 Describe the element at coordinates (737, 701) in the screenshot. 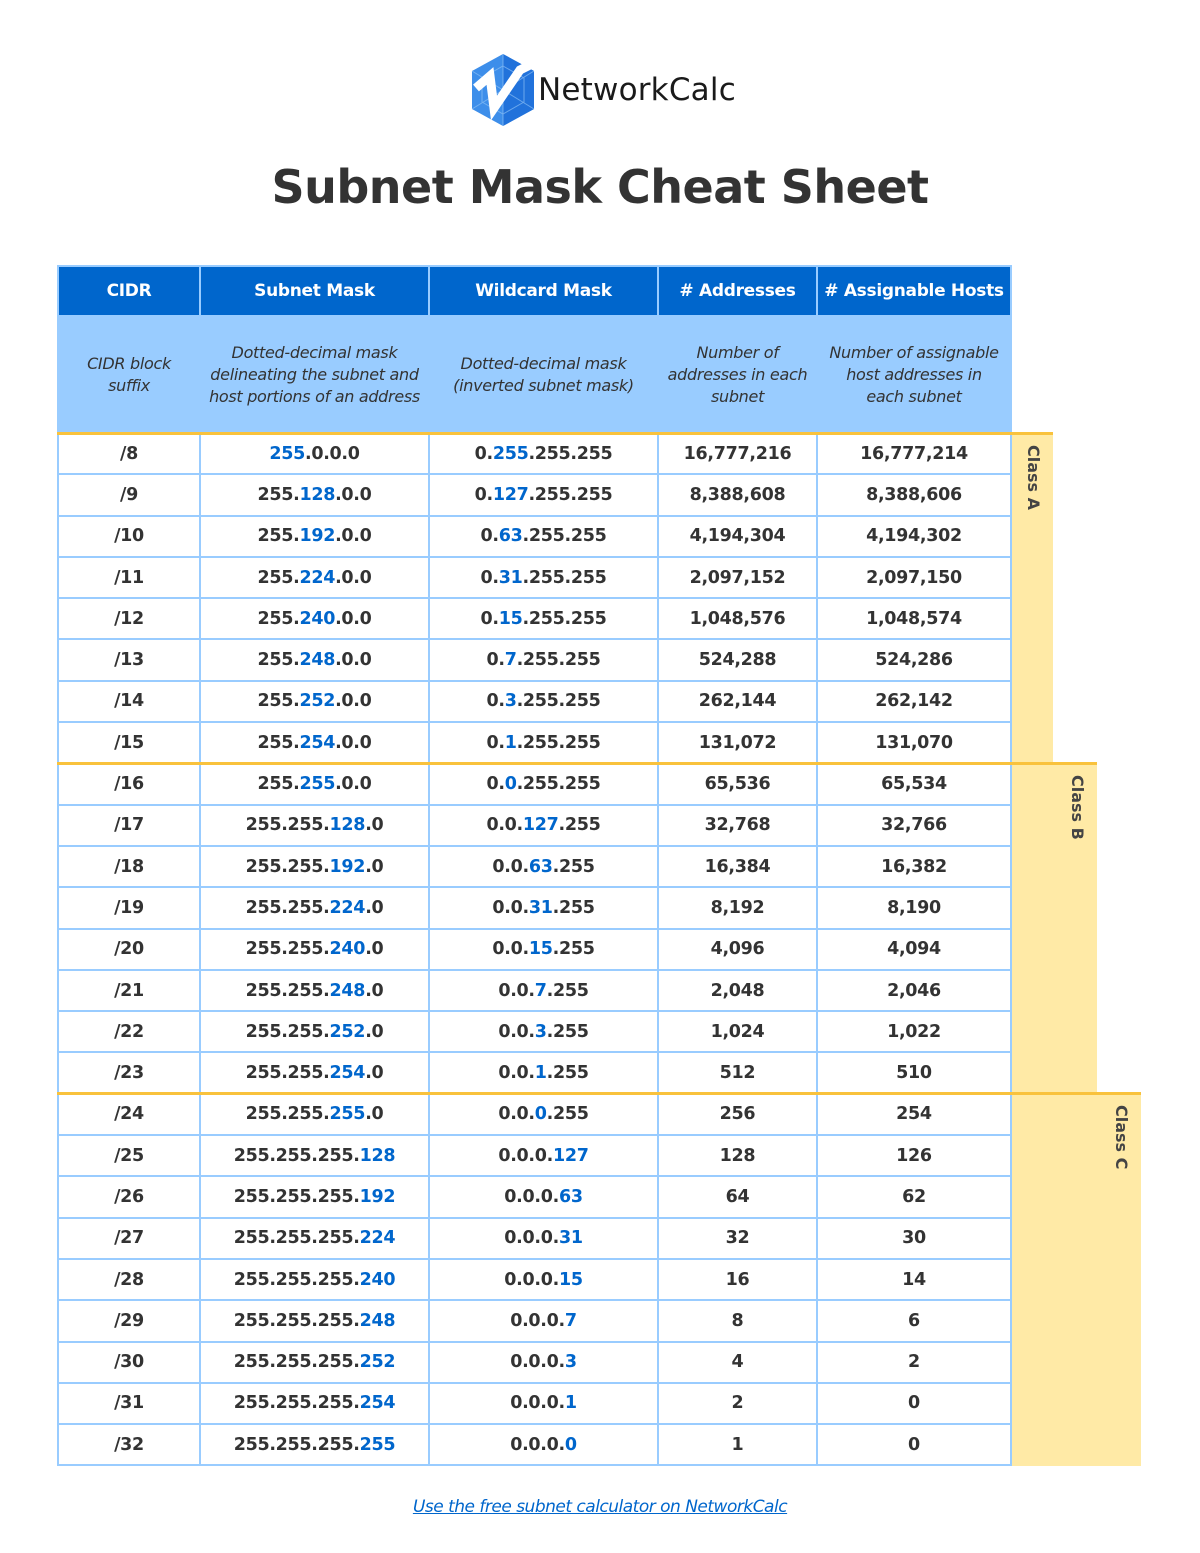

I see `addresses-cell: 262,144` at that location.